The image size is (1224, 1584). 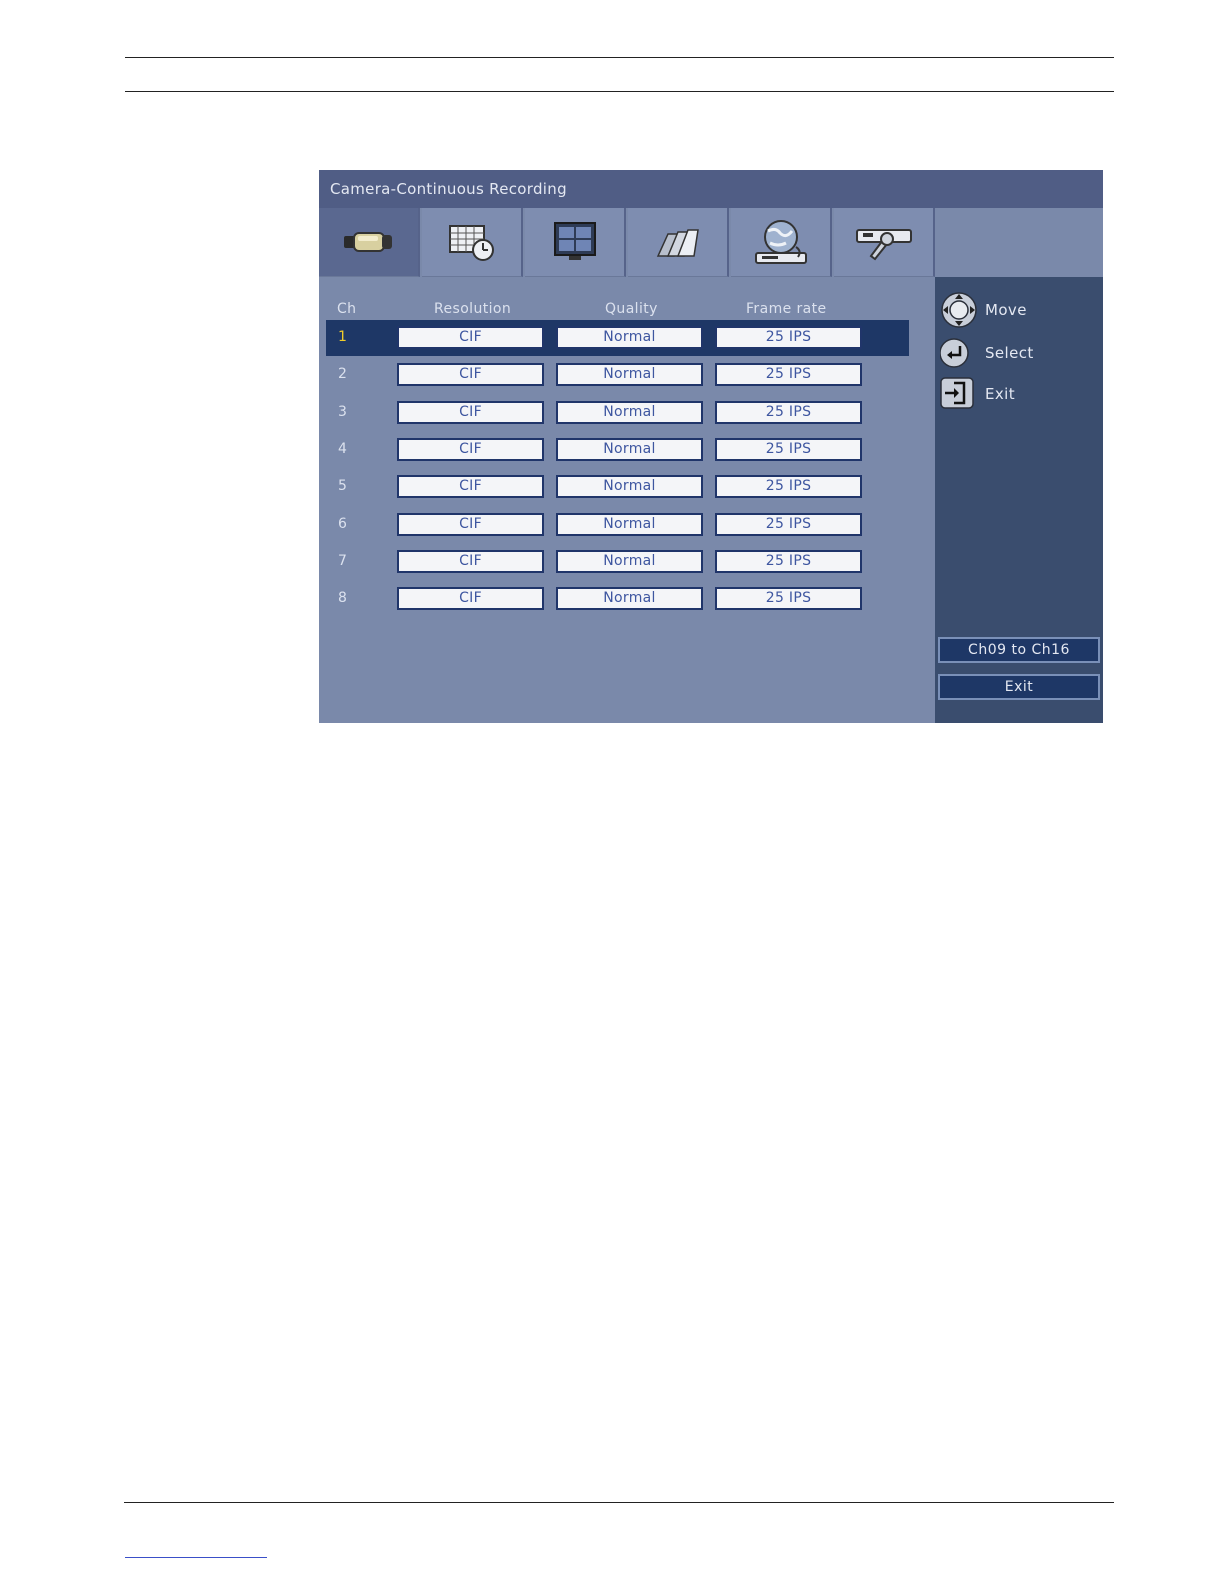 I want to click on header-rule-top, so click(x=619, y=57).